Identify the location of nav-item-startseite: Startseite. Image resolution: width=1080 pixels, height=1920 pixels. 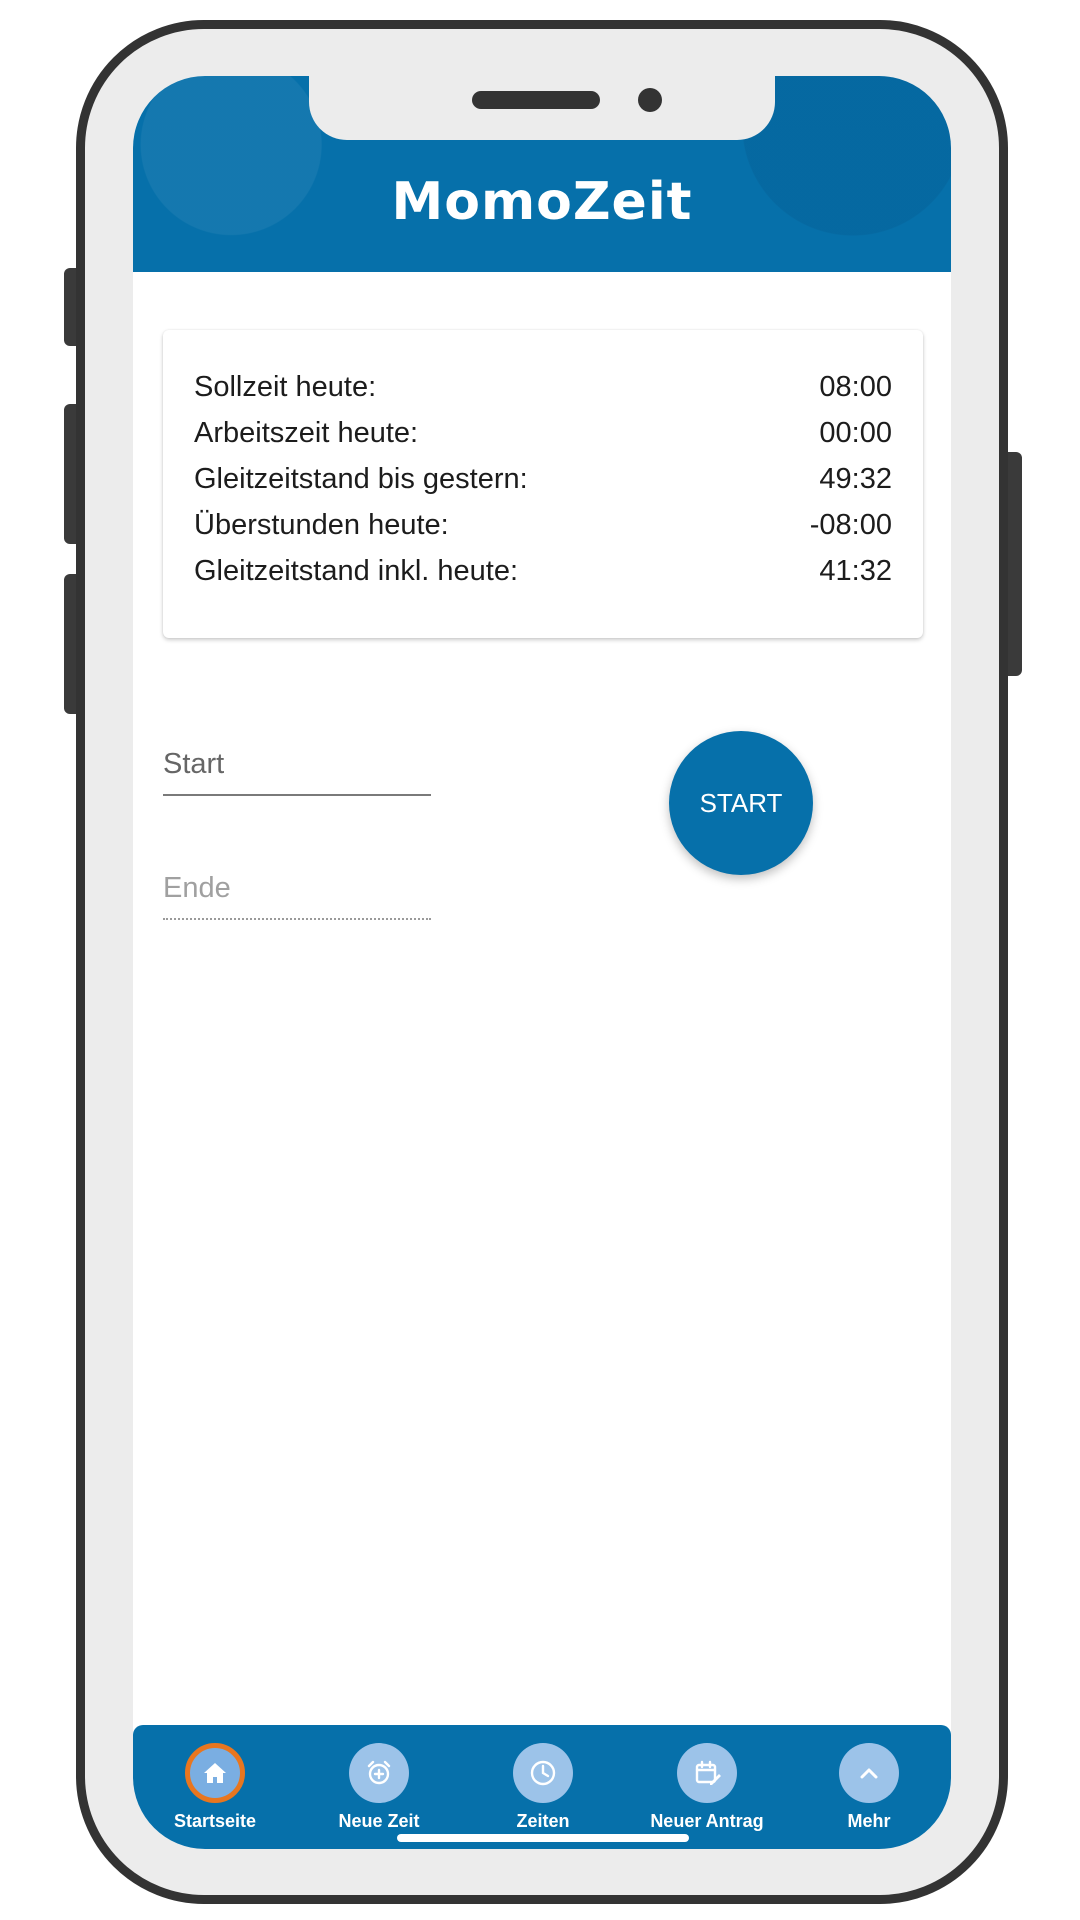
(215, 1796).